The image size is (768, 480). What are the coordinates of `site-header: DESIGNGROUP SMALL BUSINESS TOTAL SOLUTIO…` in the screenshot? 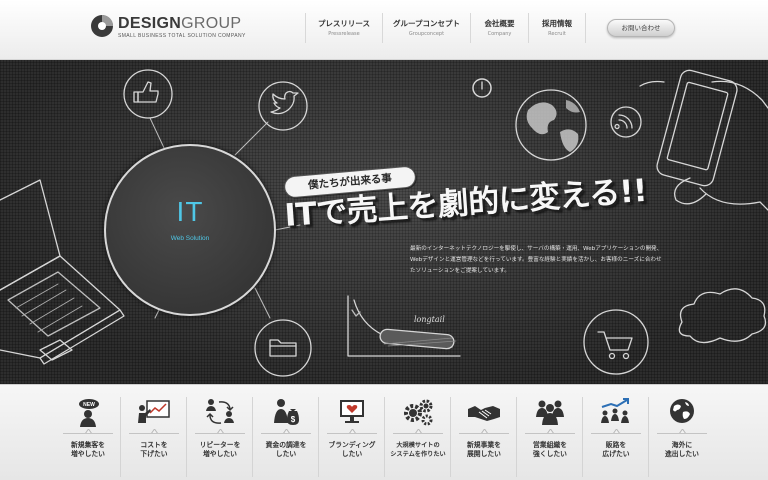 It's located at (384, 30).